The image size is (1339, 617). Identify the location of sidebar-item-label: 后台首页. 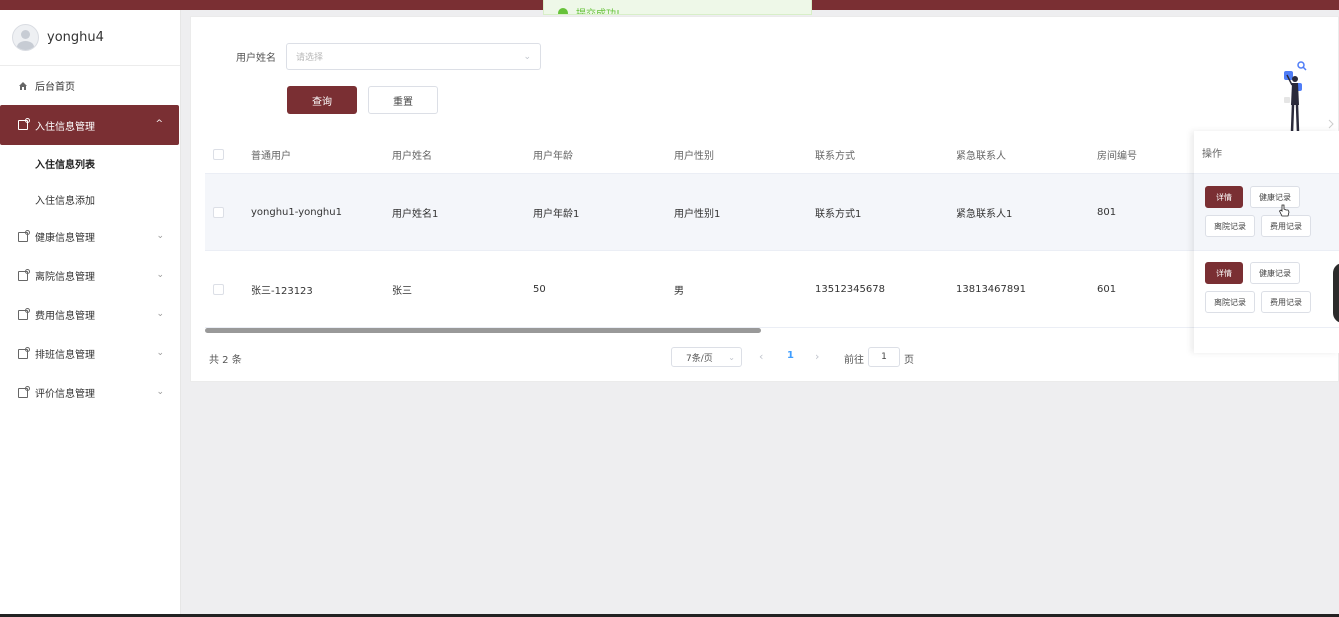
(55, 87).